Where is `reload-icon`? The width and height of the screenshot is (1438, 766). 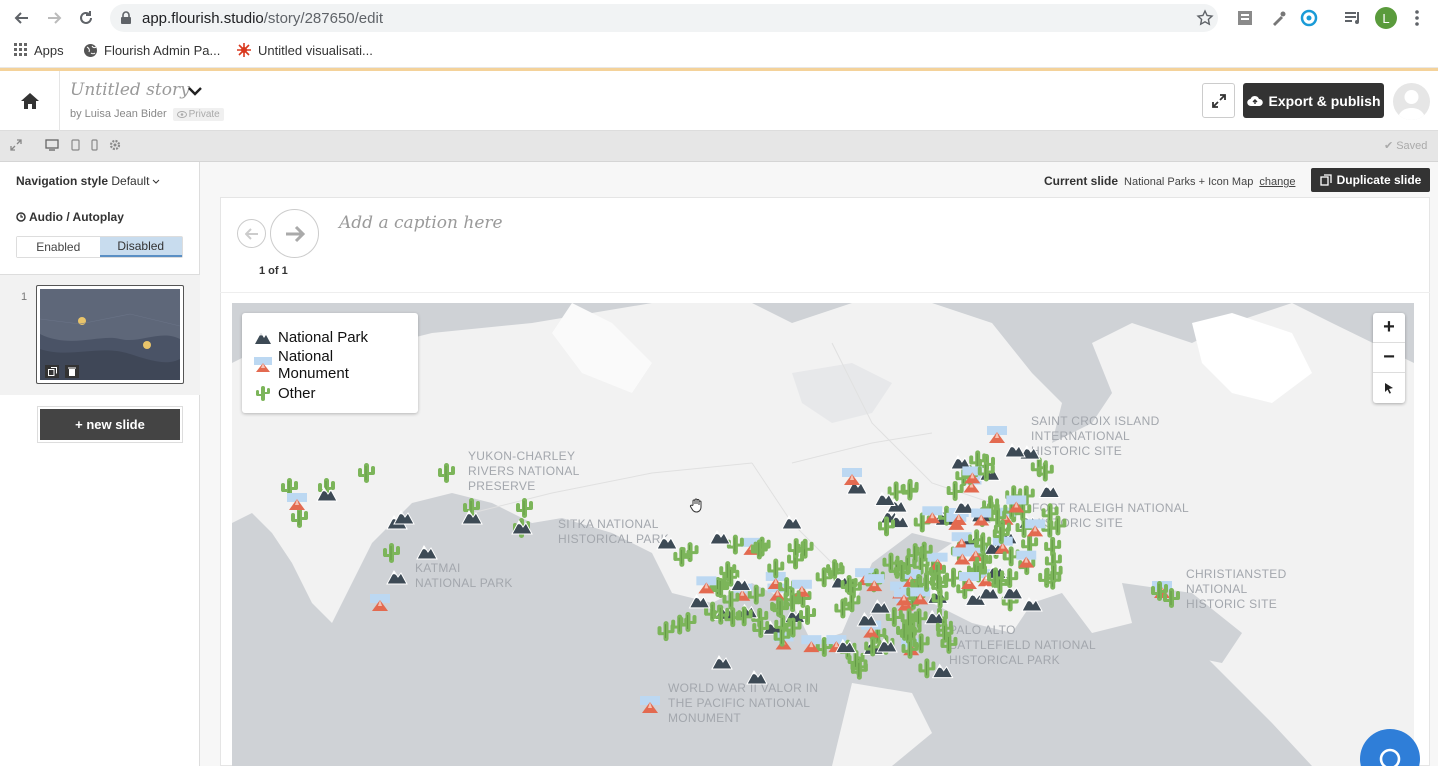
reload-icon is located at coordinates (86, 18).